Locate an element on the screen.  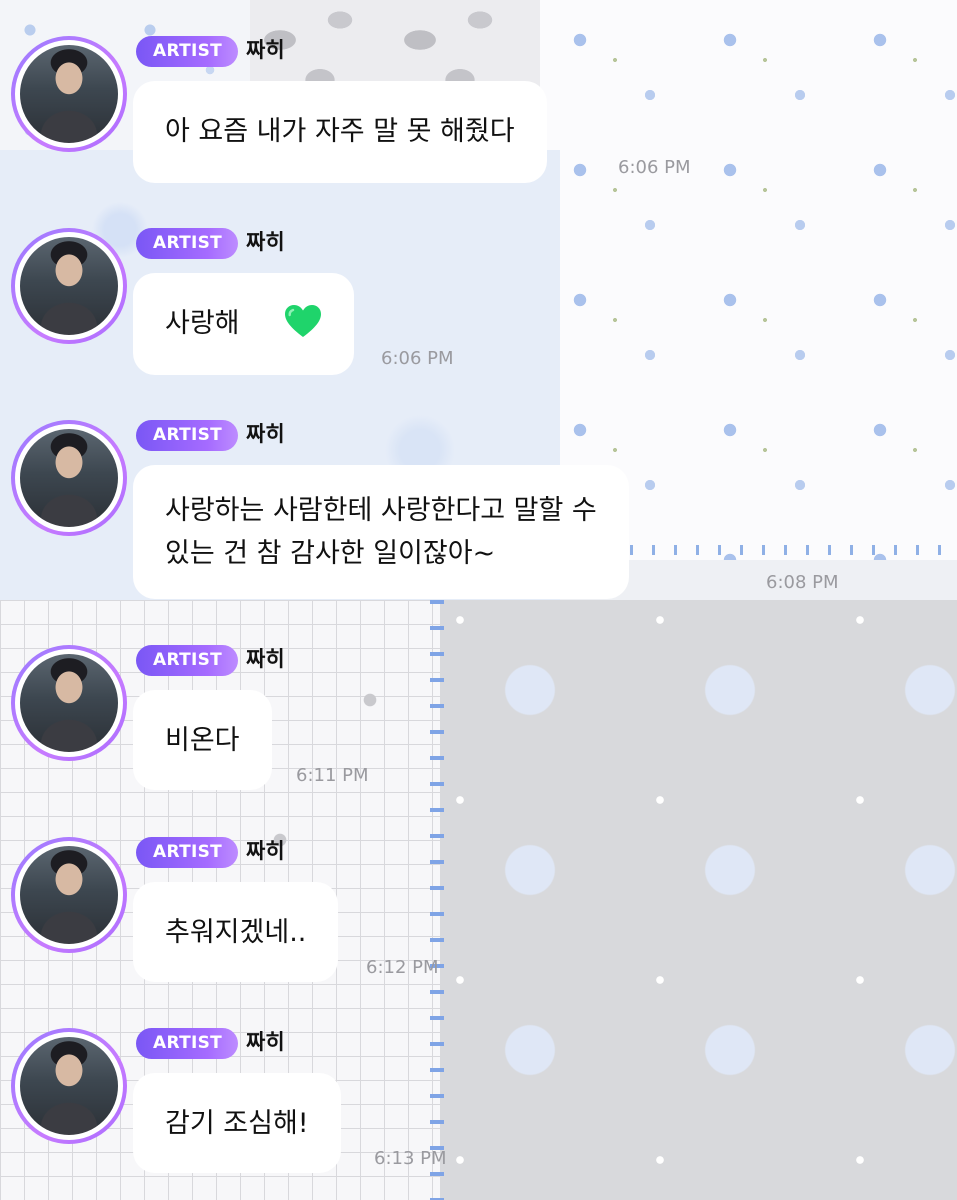
message-text: 있는 건 참 감사한 일이잖아~ is located at coordinates (330, 553).